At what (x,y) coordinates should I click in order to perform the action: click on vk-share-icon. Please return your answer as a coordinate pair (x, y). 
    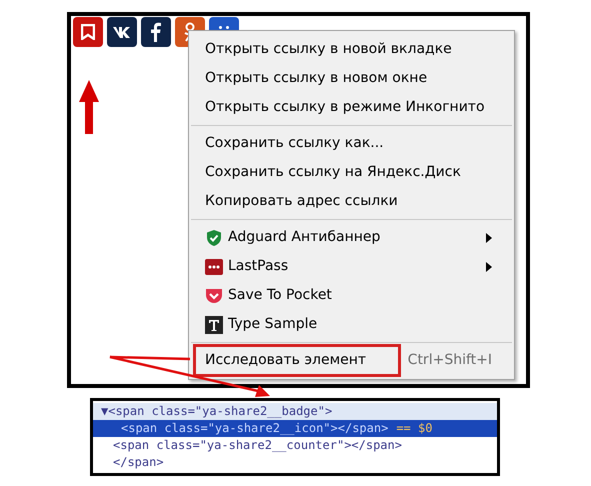
    Looking at the image, I should click on (122, 32).